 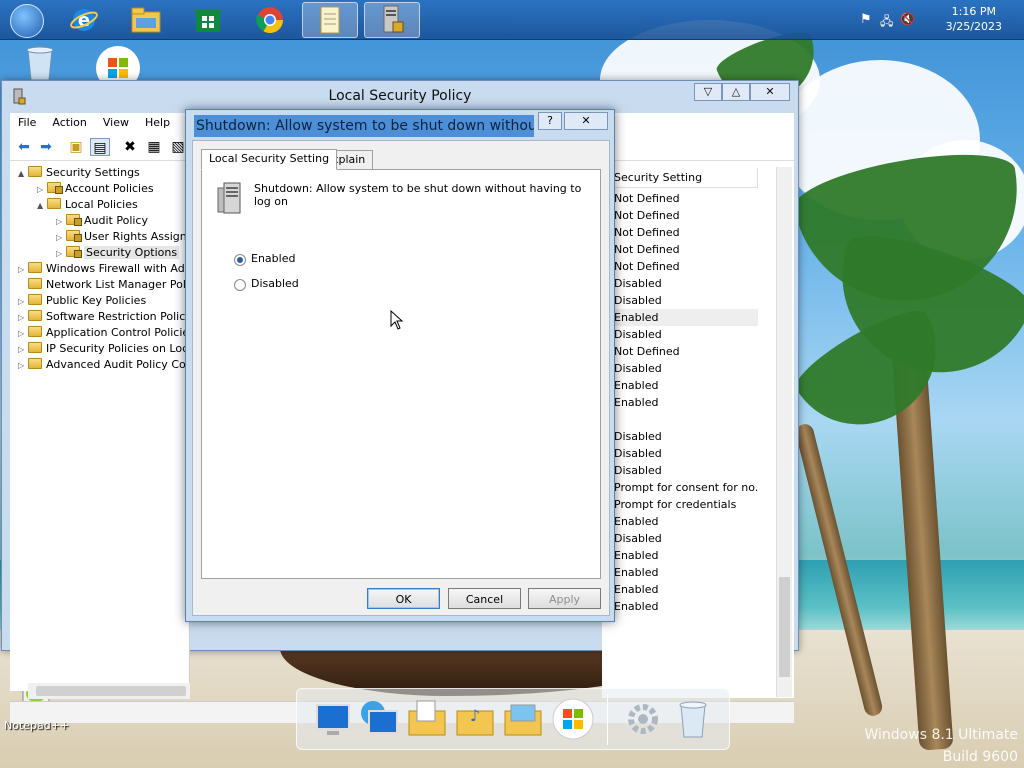 What do you see at coordinates (484, 598) in the screenshot?
I see `cancel-button: Cancel` at bounding box center [484, 598].